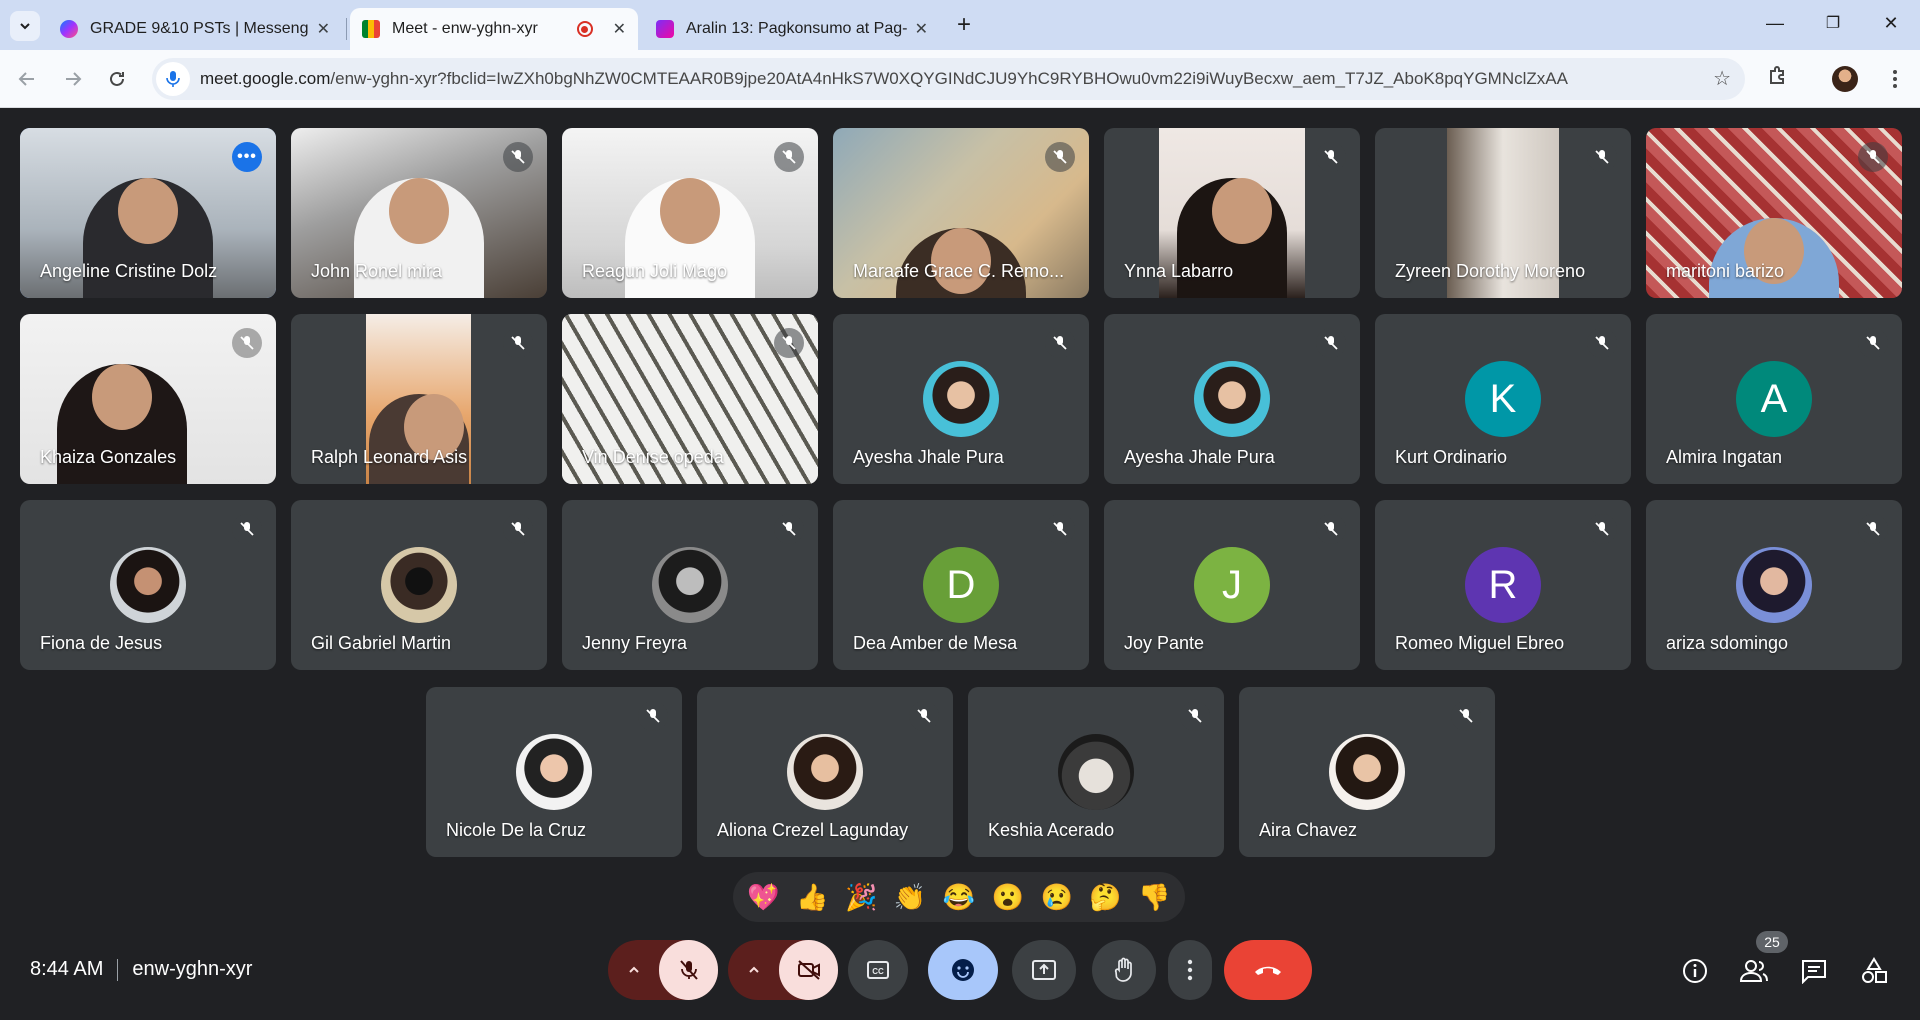 Image resolution: width=1920 pixels, height=1020 pixels. I want to click on captions-button: CC, so click(878, 970).